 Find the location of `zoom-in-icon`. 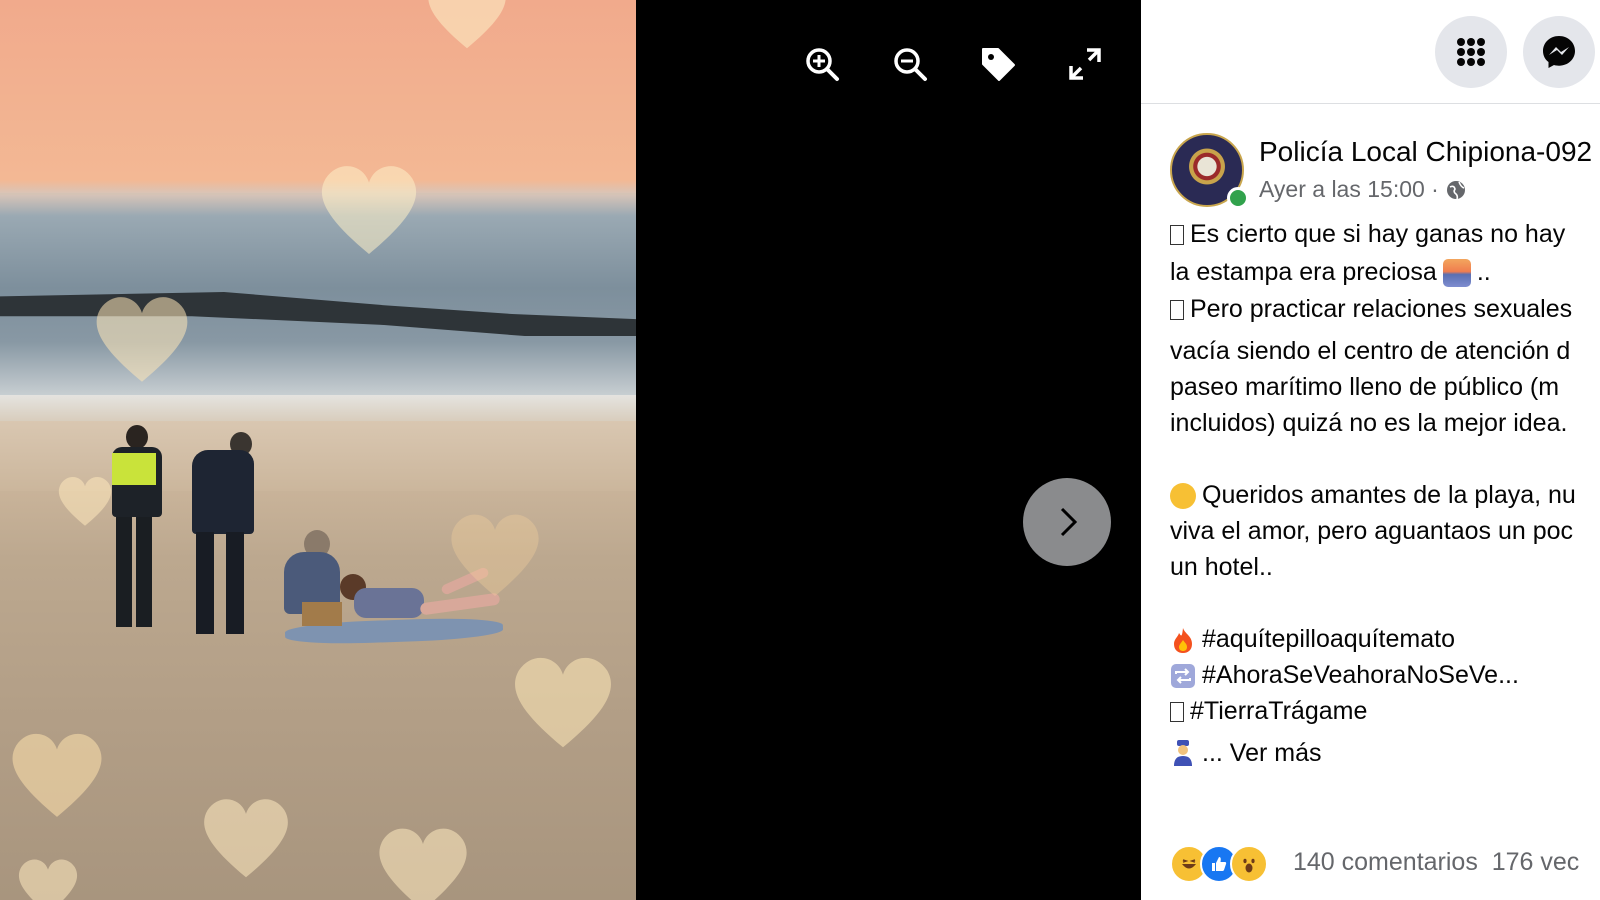

zoom-in-icon is located at coordinates (822, 64).